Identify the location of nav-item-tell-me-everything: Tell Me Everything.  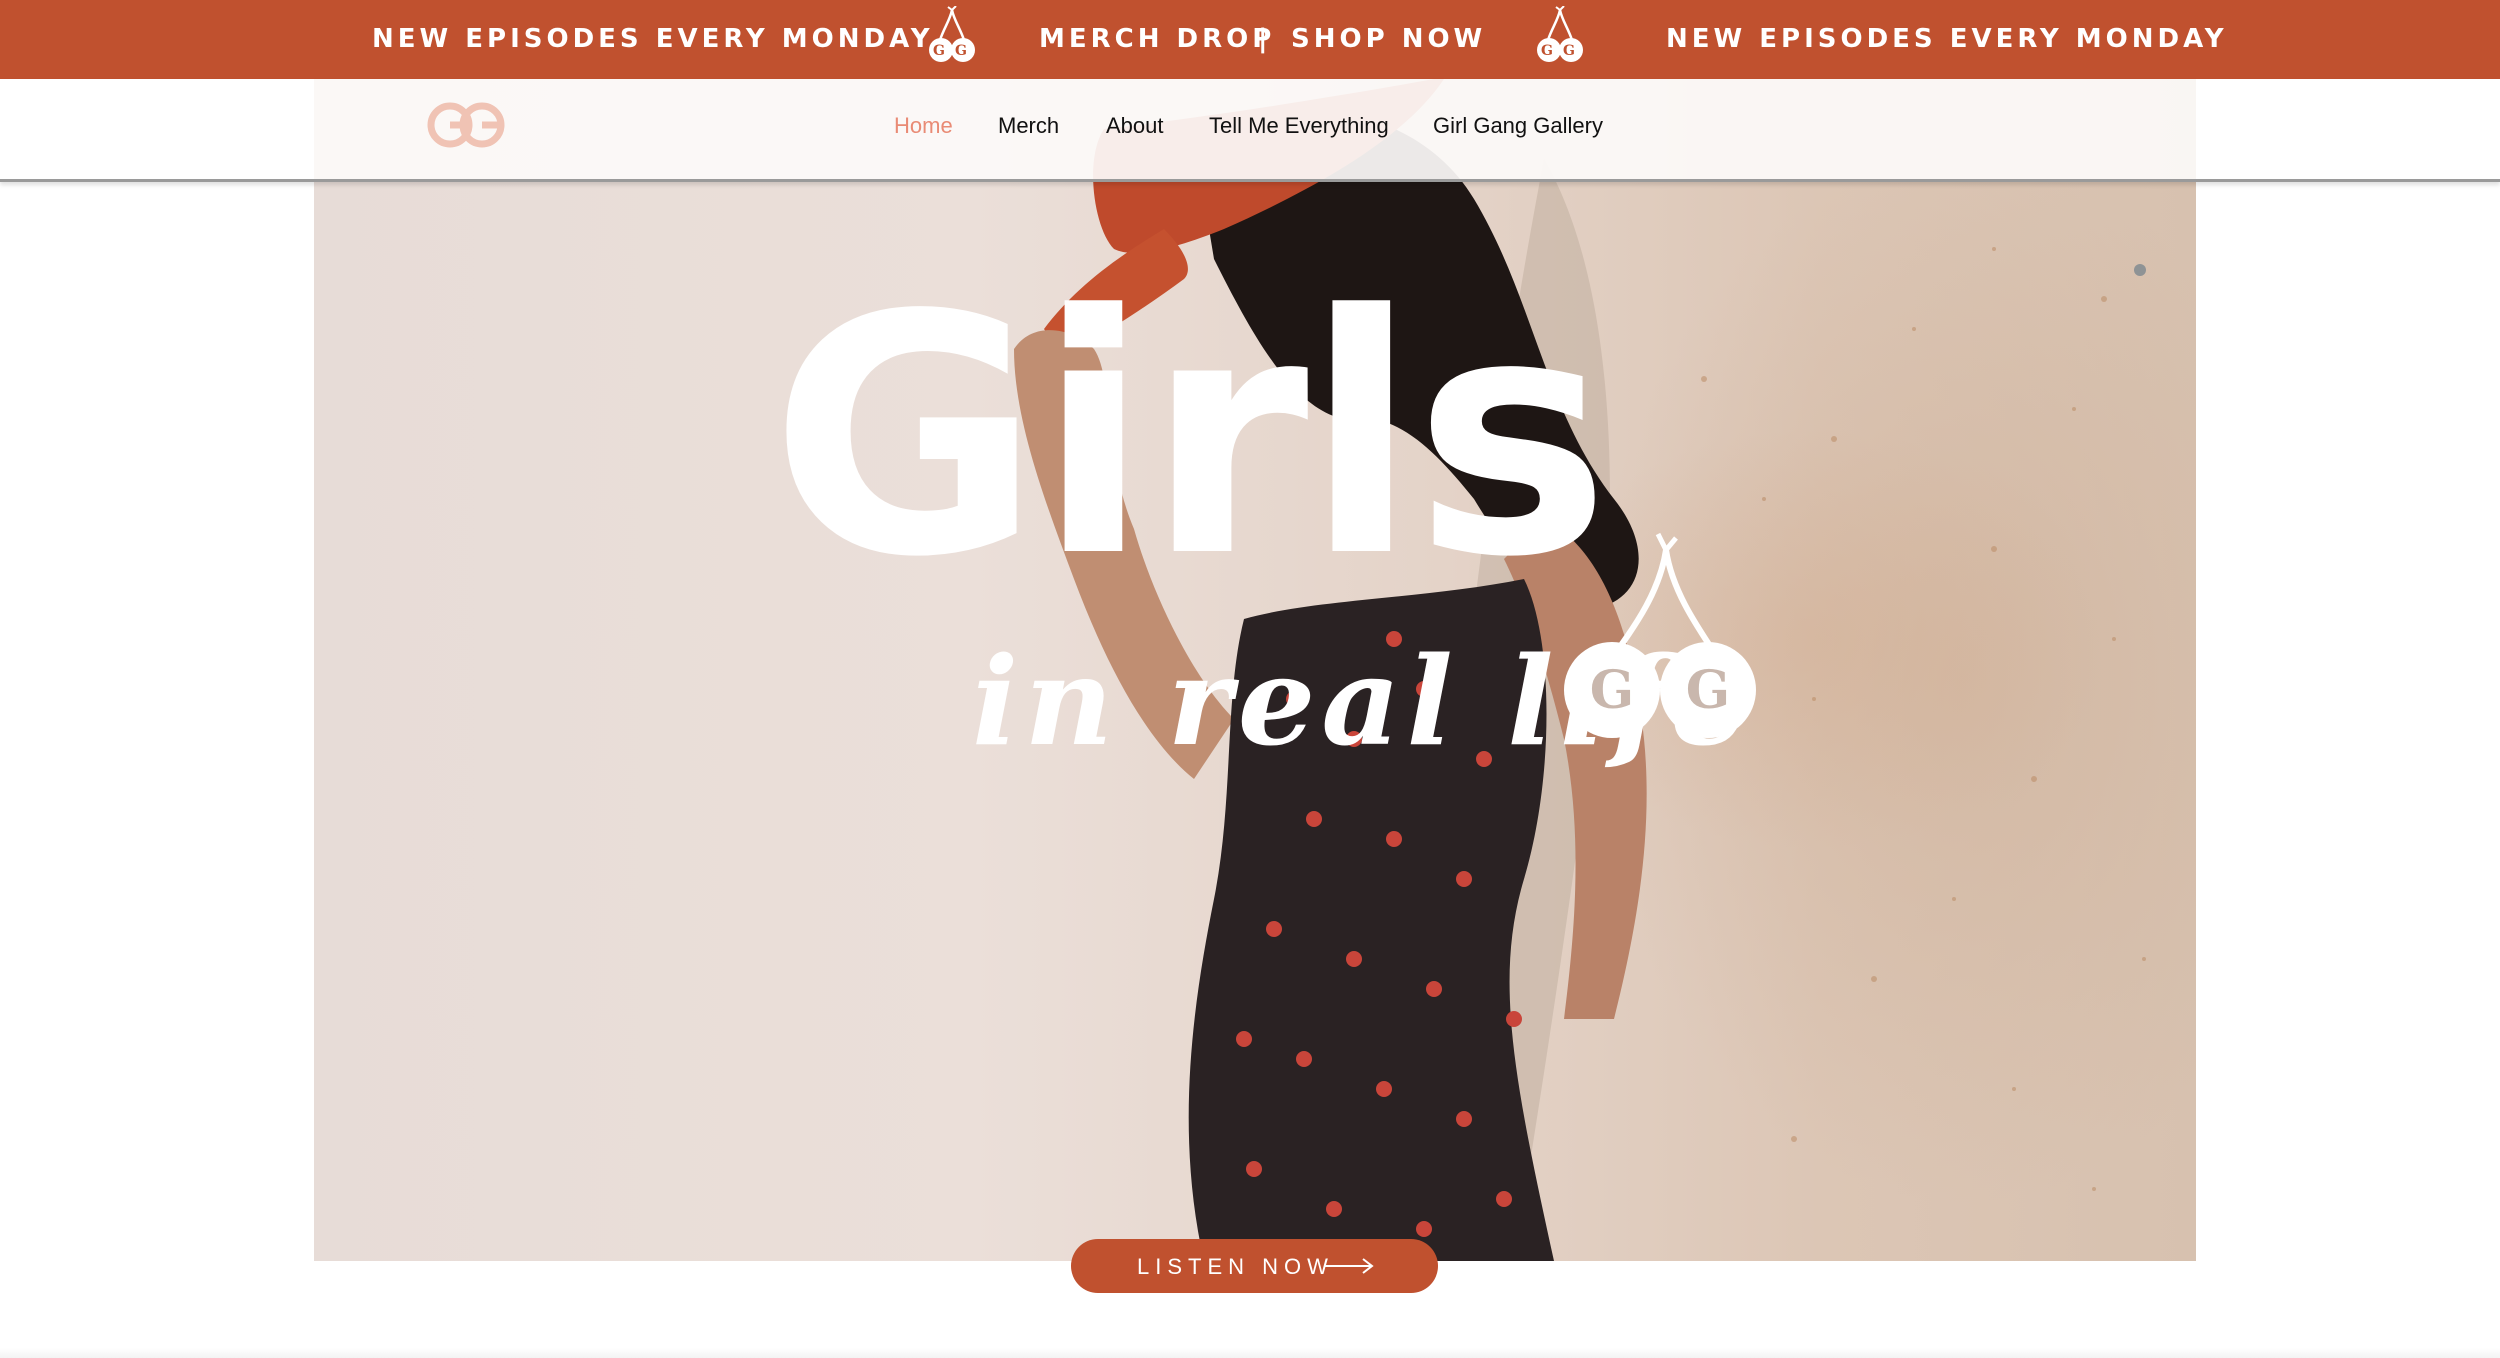
(1299, 126).